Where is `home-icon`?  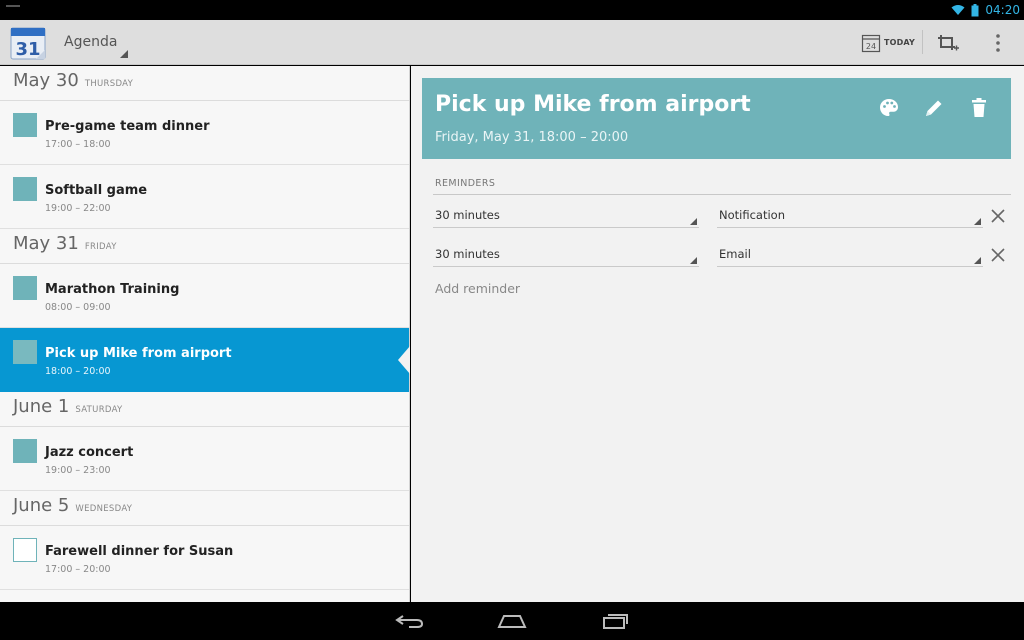 home-icon is located at coordinates (512, 621).